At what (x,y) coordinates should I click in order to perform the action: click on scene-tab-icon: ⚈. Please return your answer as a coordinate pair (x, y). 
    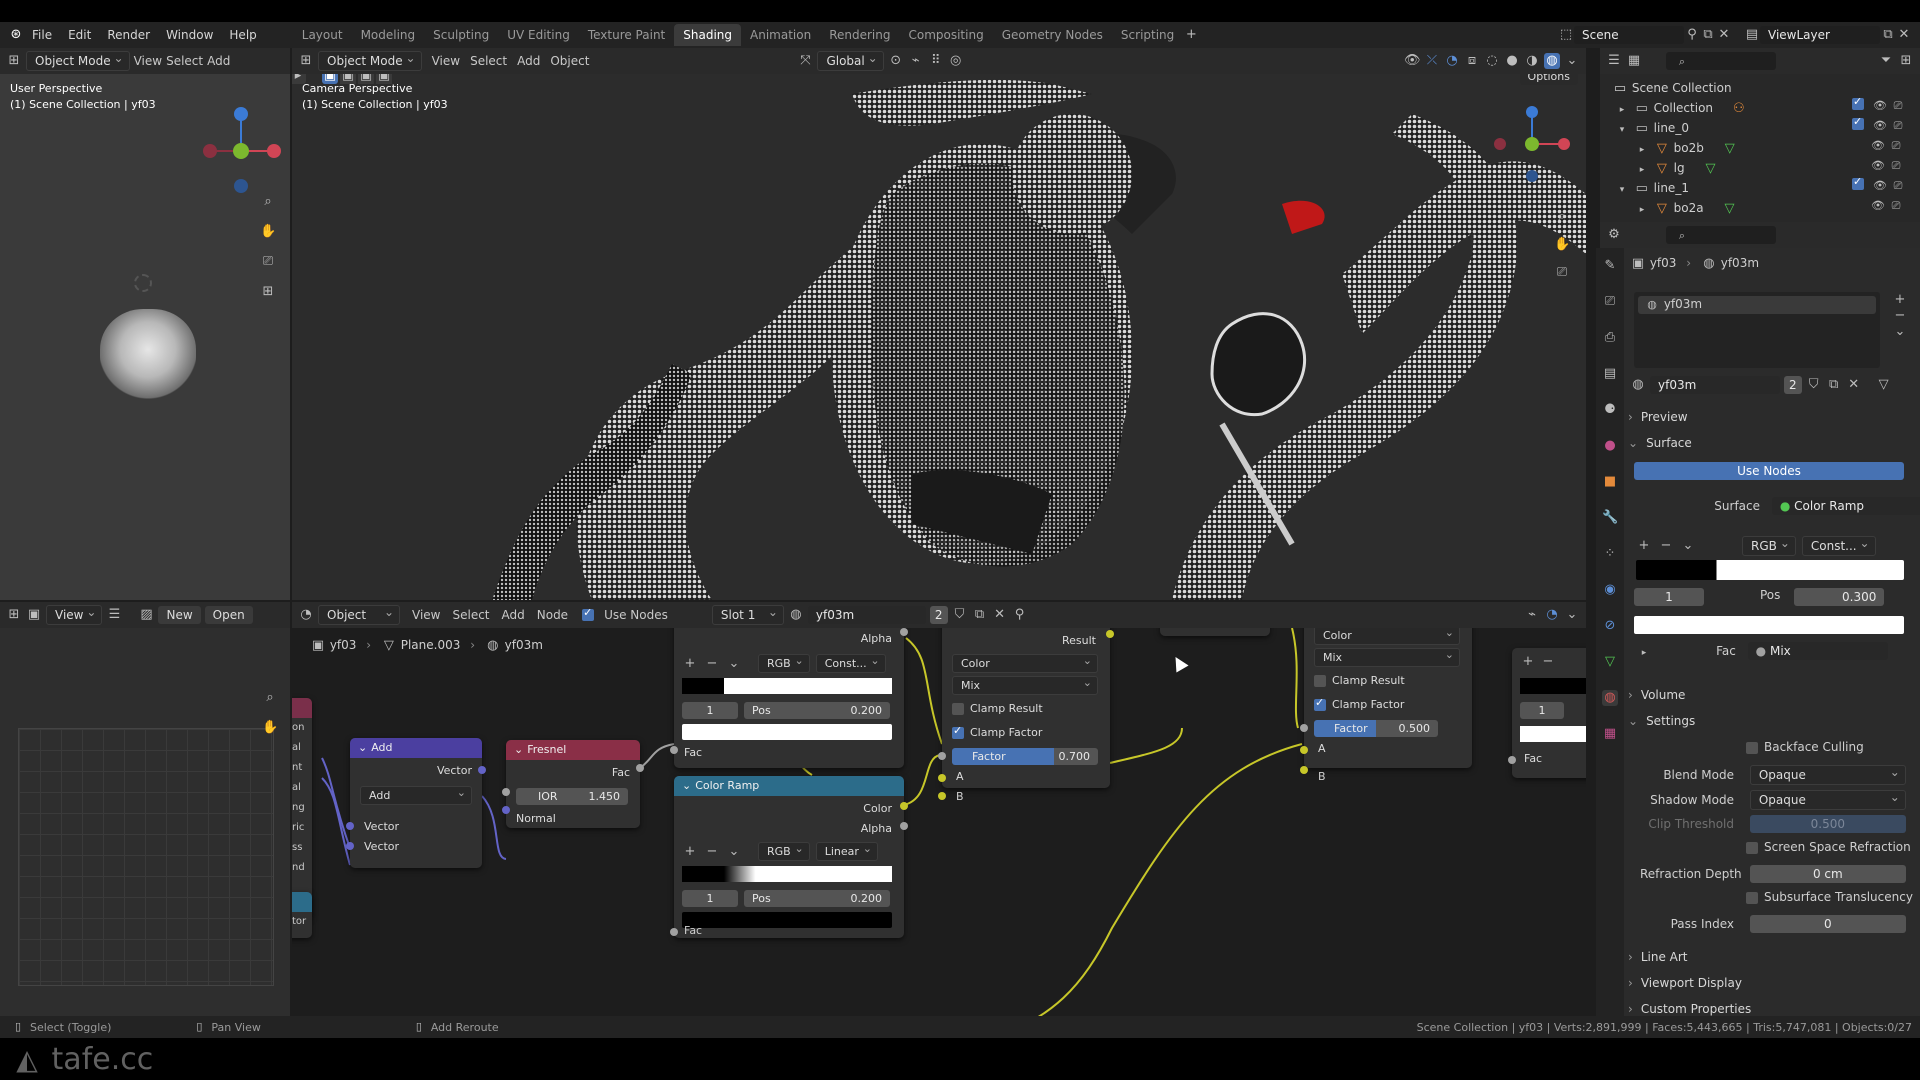
    Looking at the image, I should click on (1610, 410).